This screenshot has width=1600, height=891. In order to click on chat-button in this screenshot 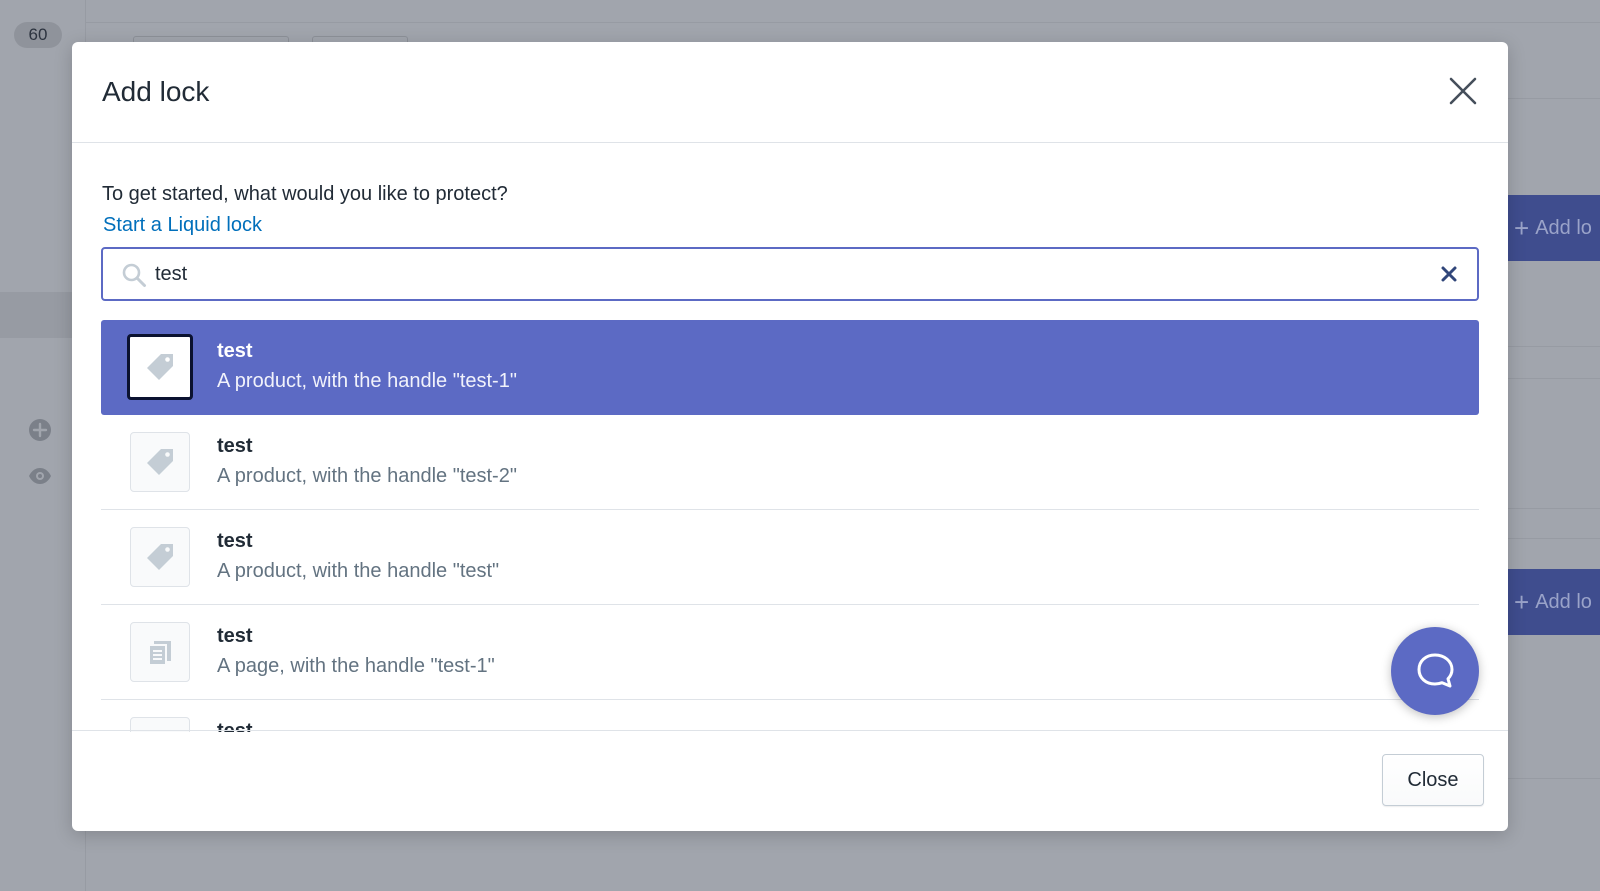, I will do `click(1435, 671)`.